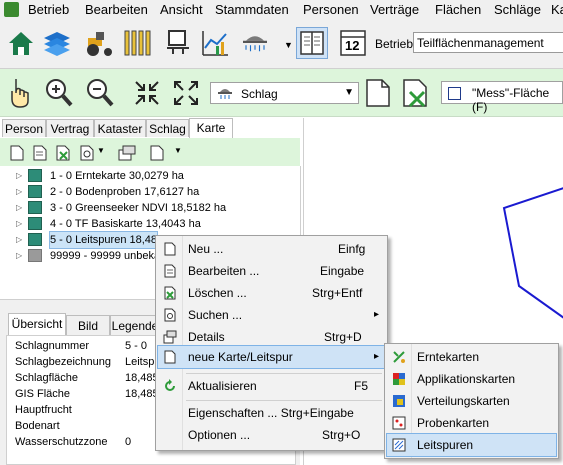  What do you see at coordinates (458, 9) in the screenshot?
I see `menu-flaechen: Flächen` at bounding box center [458, 9].